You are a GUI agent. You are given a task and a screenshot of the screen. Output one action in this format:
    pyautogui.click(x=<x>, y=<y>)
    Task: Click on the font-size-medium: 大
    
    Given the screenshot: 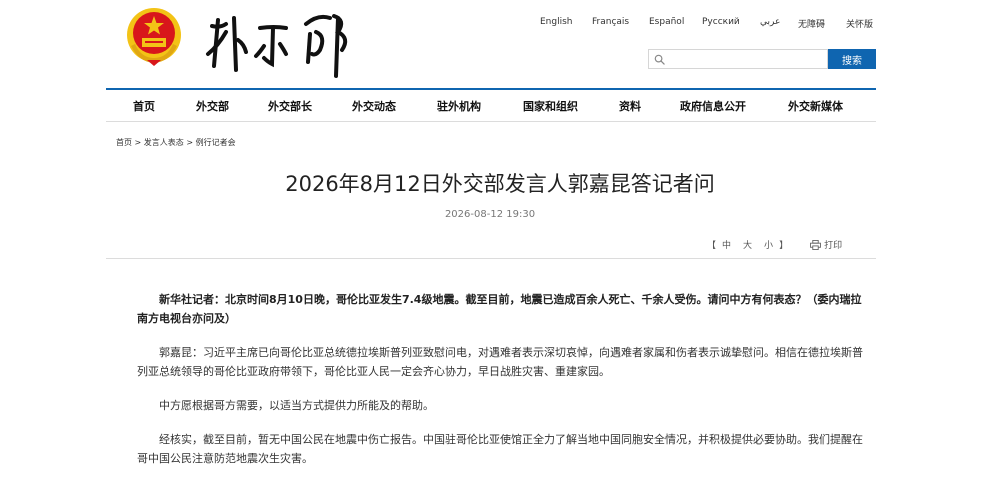 What is the action you would take?
    pyautogui.click(x=747, y=244)
    